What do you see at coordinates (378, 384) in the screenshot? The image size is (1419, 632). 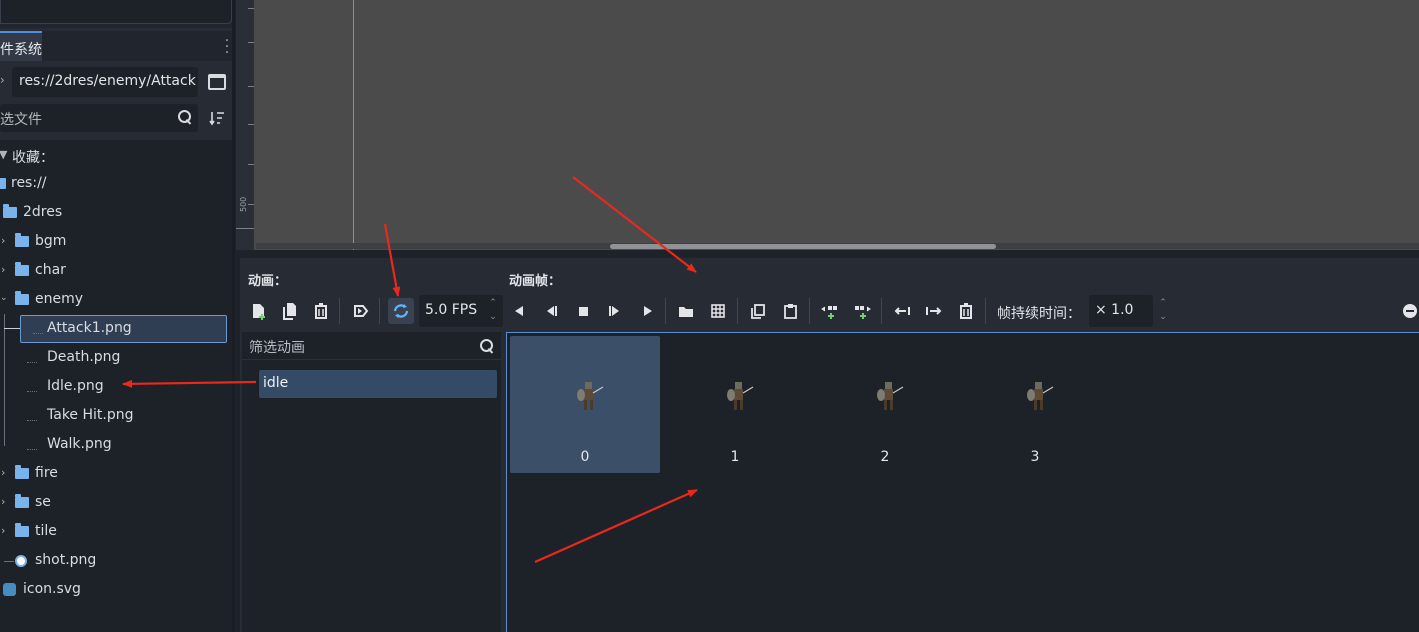 I see `animation-item-idle: idle` at bounding box center [378, 384].